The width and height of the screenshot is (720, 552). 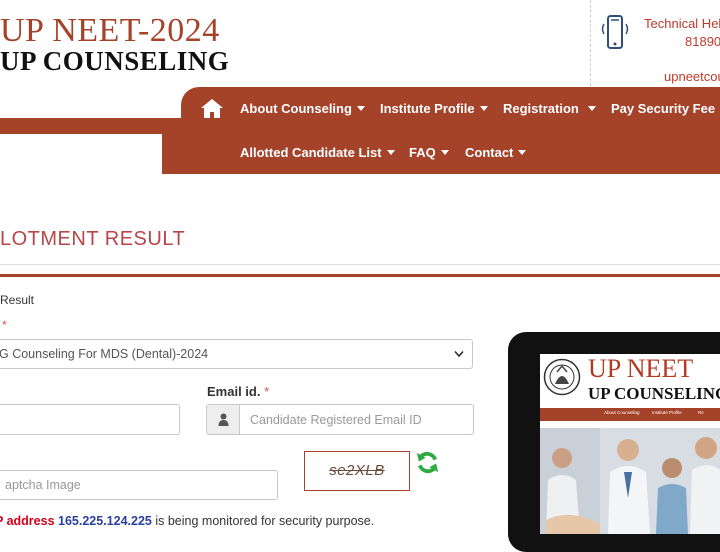 What do you see at coordinates (615, 32) in the screenshot?
I see `phone-icon` at bounding box center [615, 32].